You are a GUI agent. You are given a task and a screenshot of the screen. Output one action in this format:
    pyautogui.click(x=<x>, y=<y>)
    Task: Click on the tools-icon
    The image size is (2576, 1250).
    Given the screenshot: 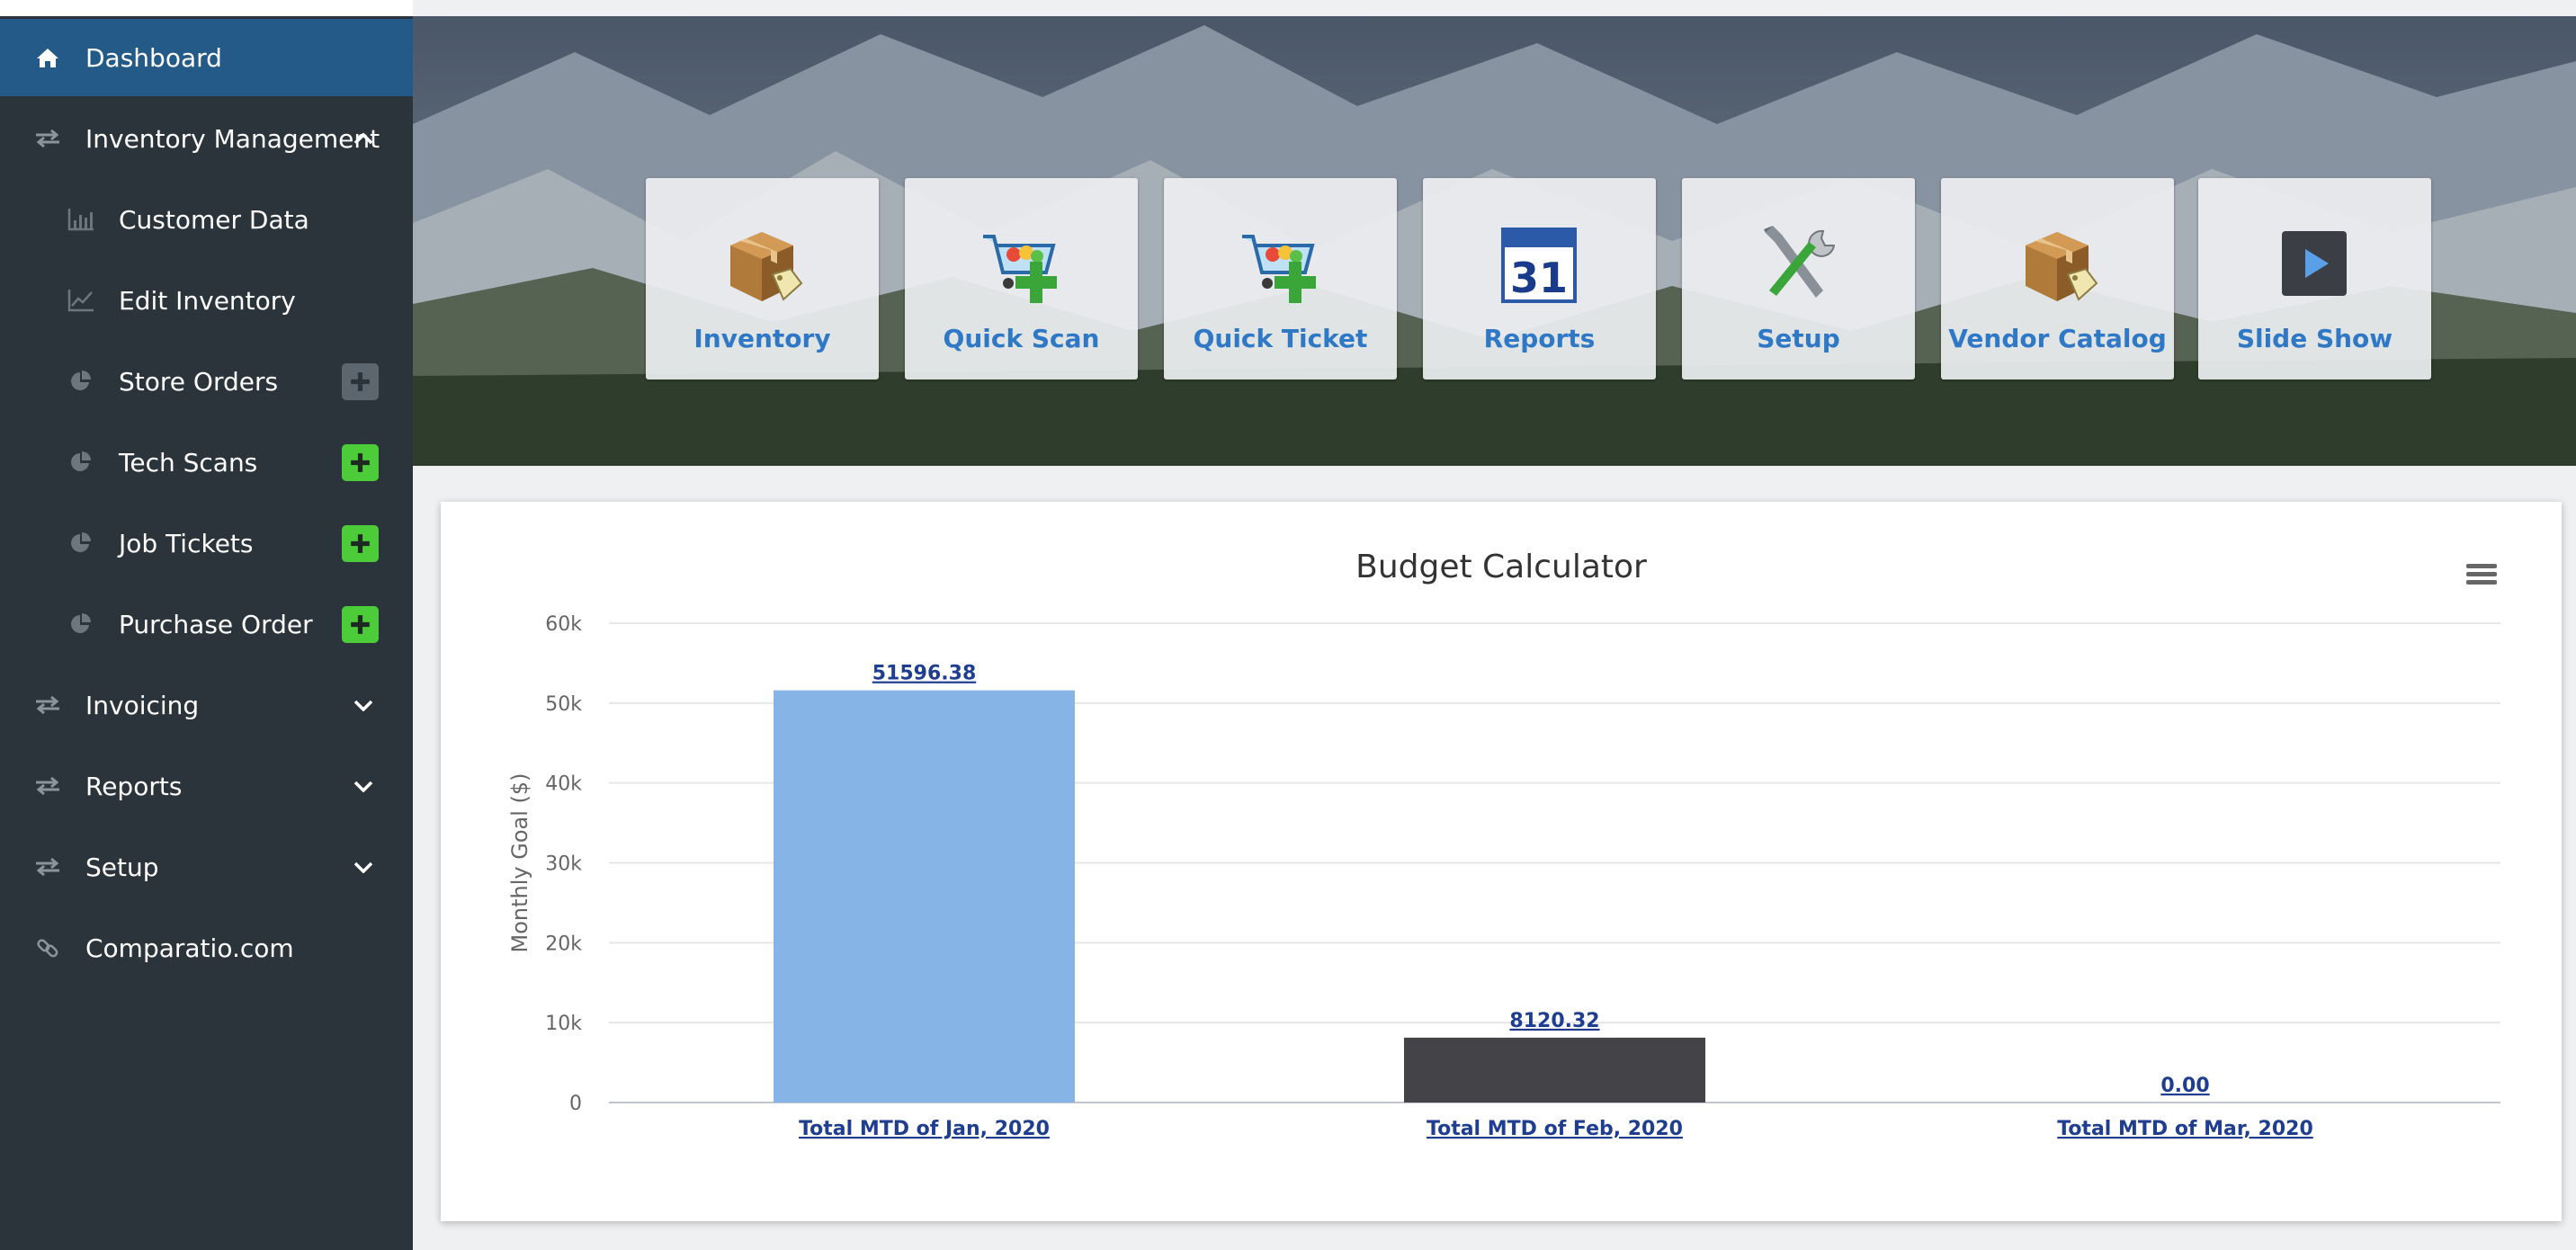 What is the action you would take?
    pyautogui.click(x=1800, y=262)
    